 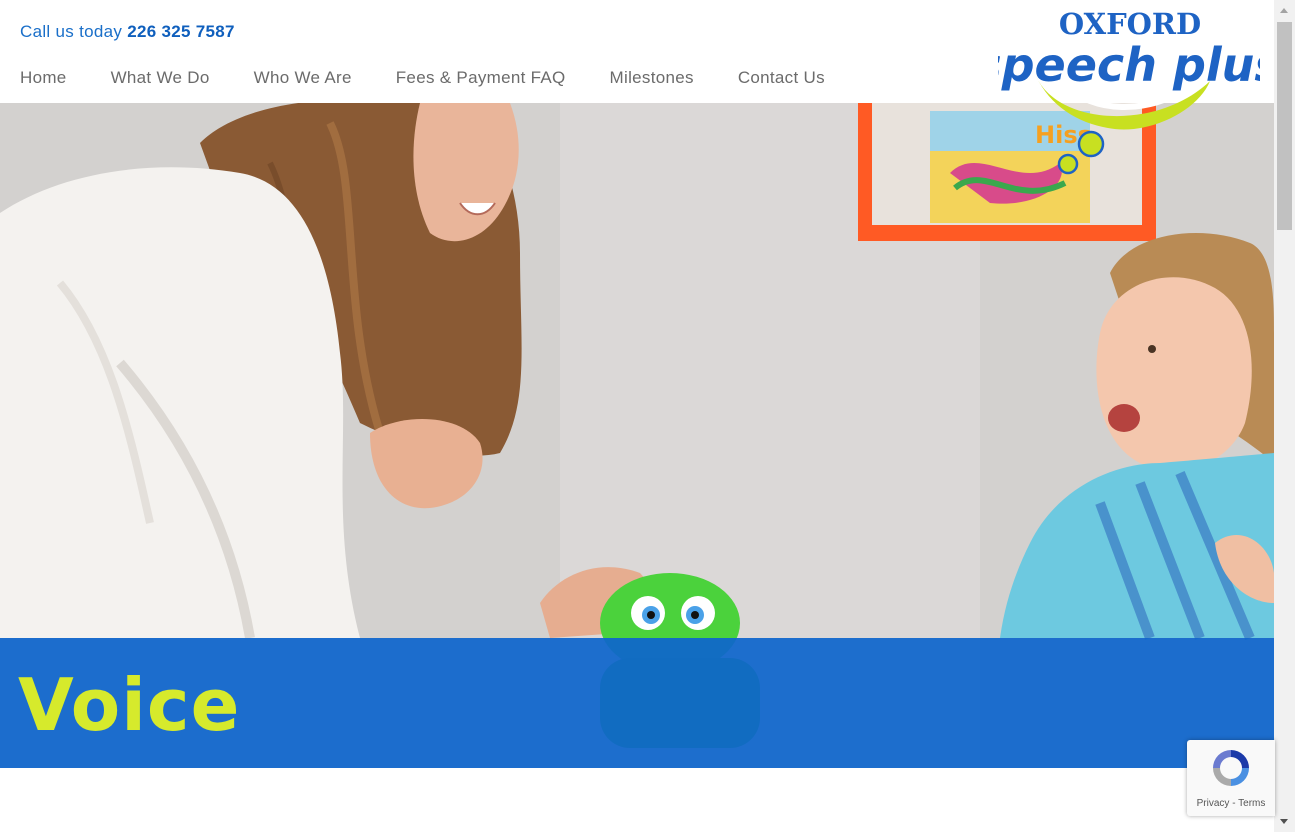 I want to click on scroll-down-button, so click(x=1284, y=821).